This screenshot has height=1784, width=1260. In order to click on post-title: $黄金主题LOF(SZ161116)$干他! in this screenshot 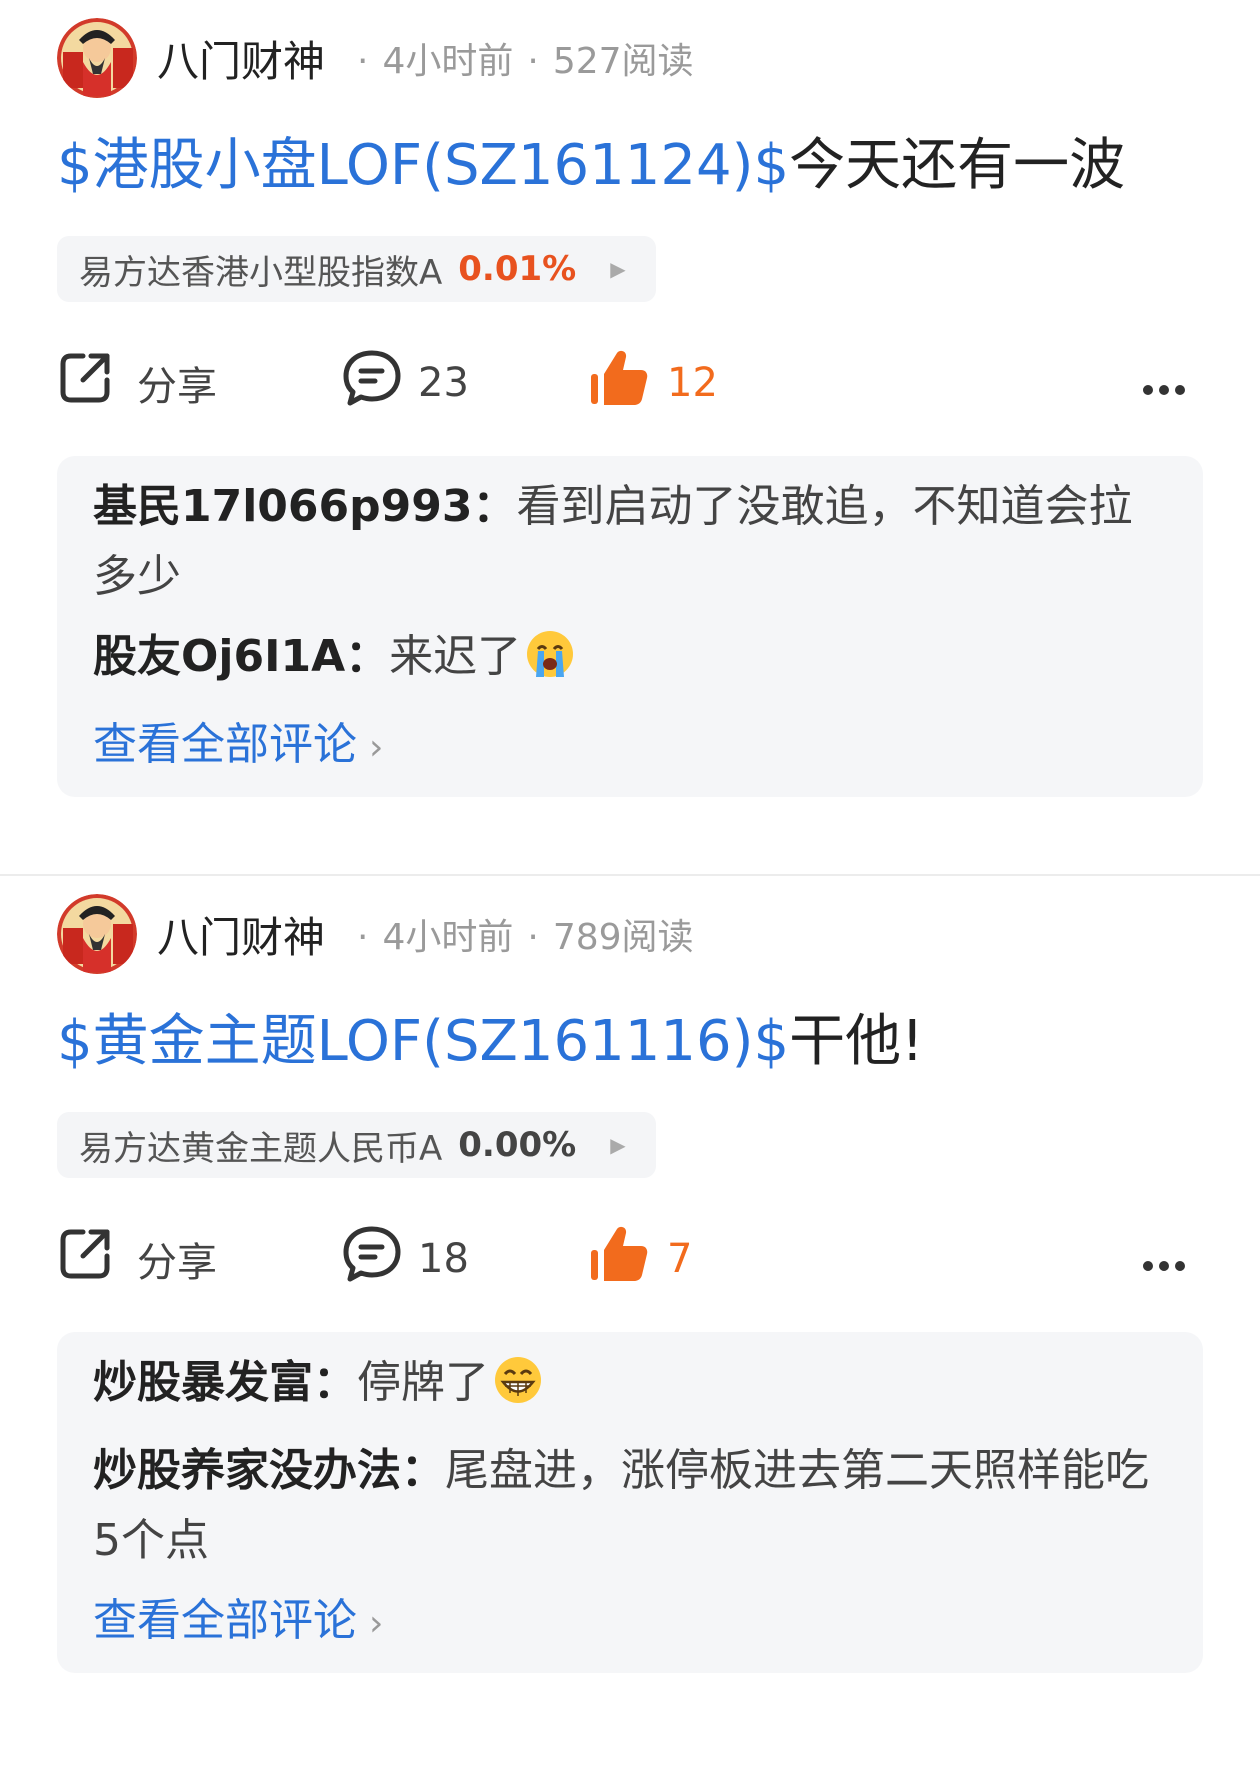, I will do `click(490, 1042)`.